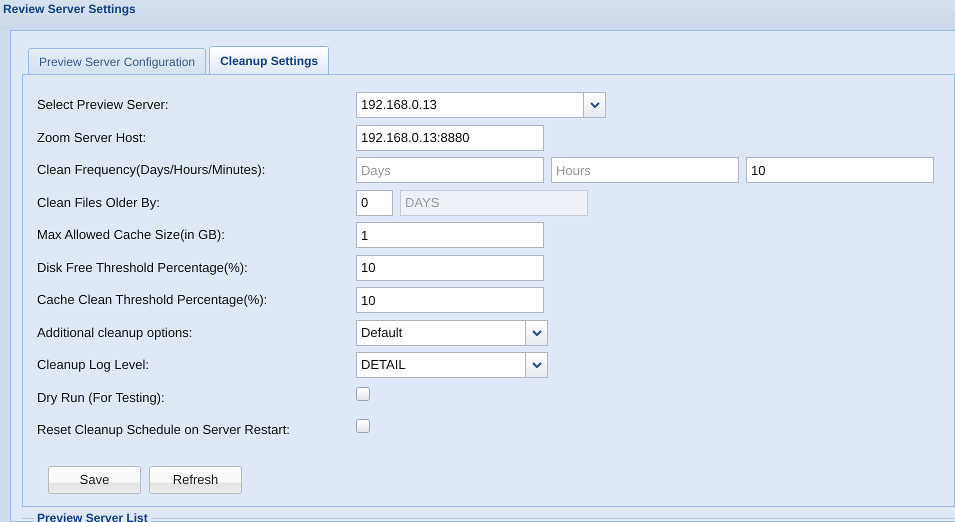  I want to click on section-legend: Preview Server List, so click(92, 516).